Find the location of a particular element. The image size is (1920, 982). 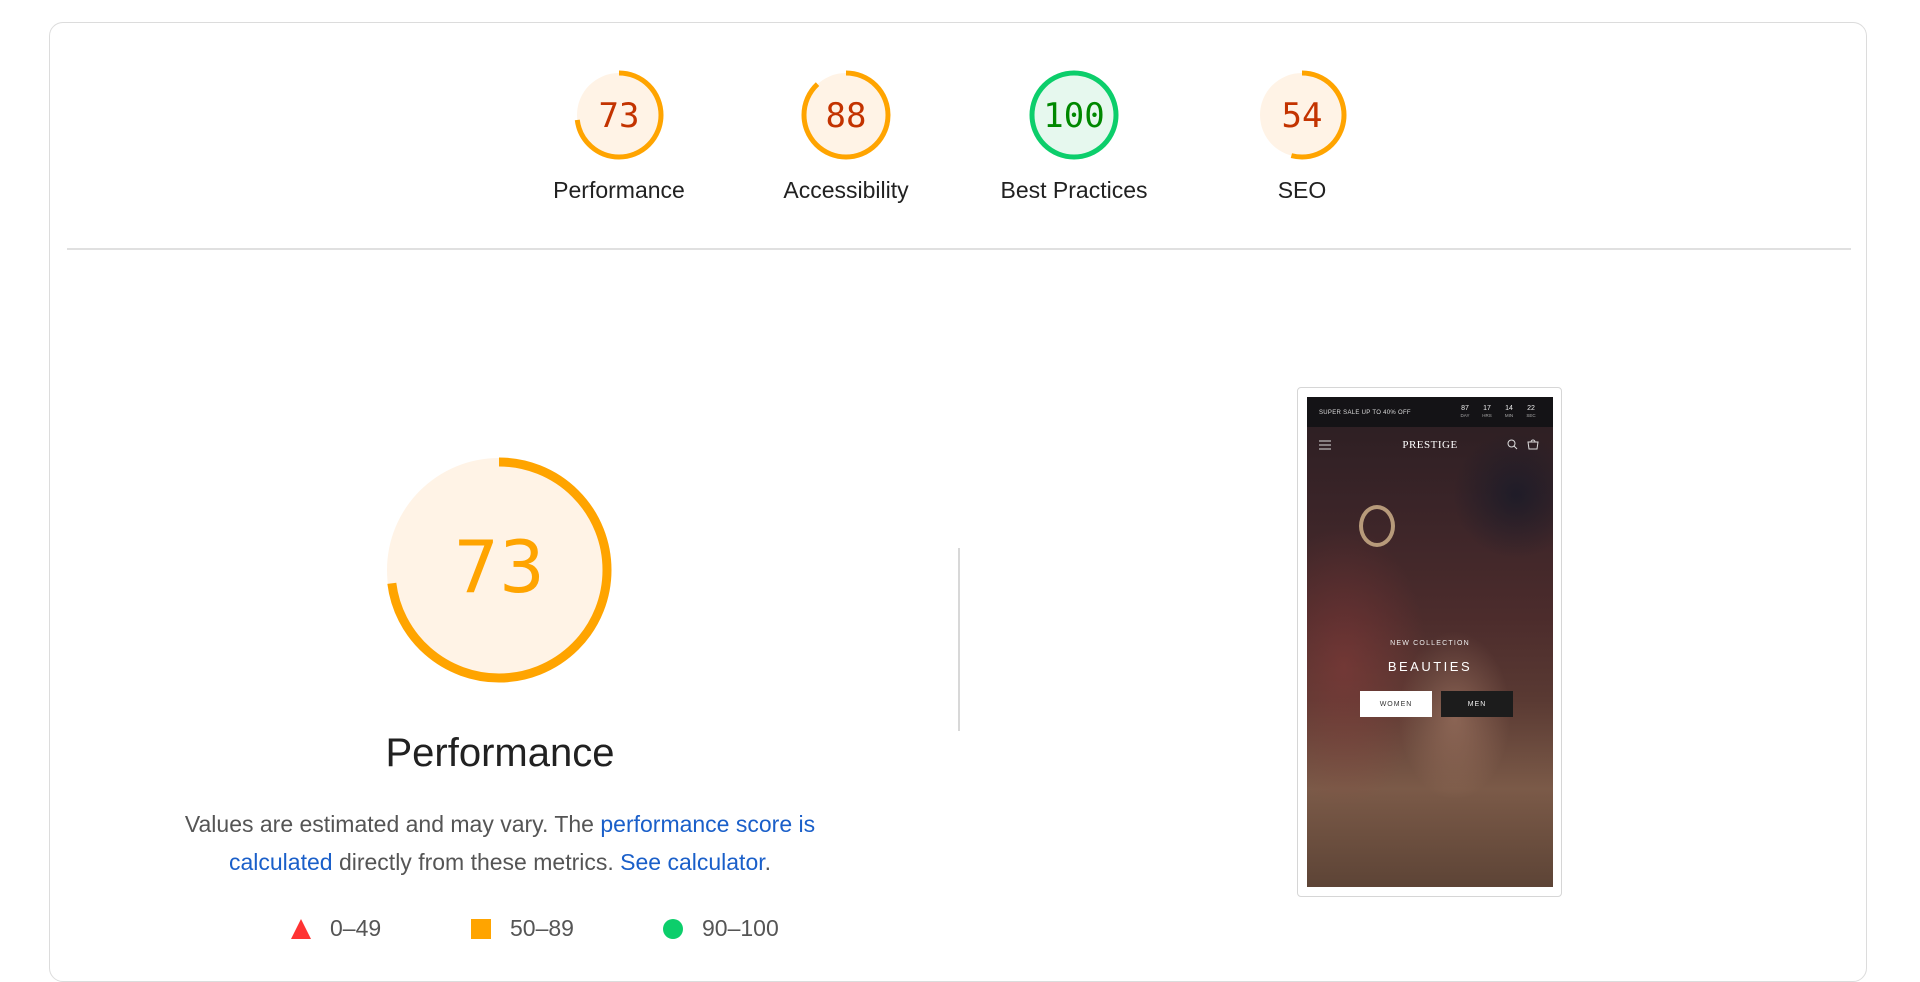

countdown-days: 87 DAY is located at coordinates (1465, 412).